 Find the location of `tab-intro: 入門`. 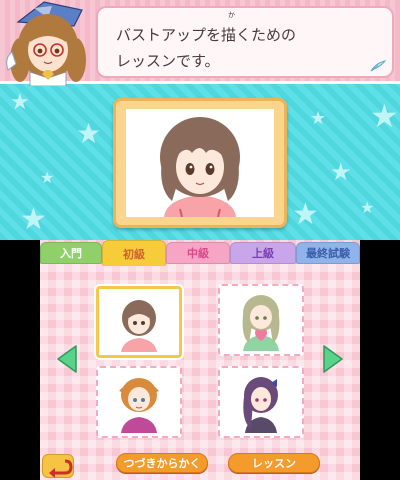

tab-intro: 入門 is located at coordinates (71, 253).